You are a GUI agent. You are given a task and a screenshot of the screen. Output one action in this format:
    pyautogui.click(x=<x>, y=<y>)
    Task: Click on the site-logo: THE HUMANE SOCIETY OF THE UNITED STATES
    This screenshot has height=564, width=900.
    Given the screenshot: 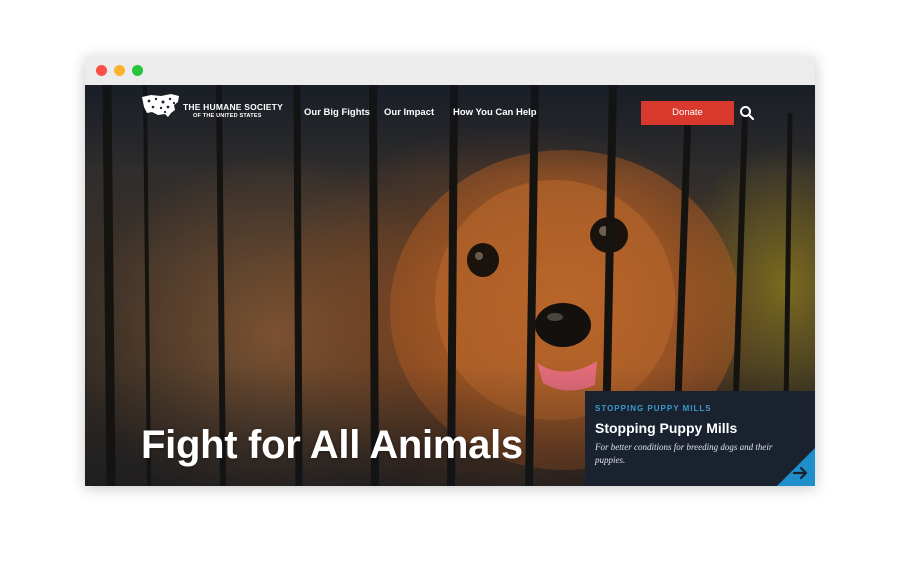 What is the action you would take?
    pyautogui.click(x=216, y=108)
    